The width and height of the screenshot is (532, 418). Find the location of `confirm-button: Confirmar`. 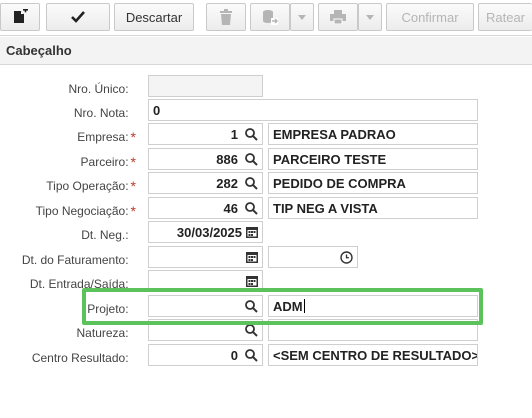

confirm-button: Confirmar is located at coordinates (430, 17).